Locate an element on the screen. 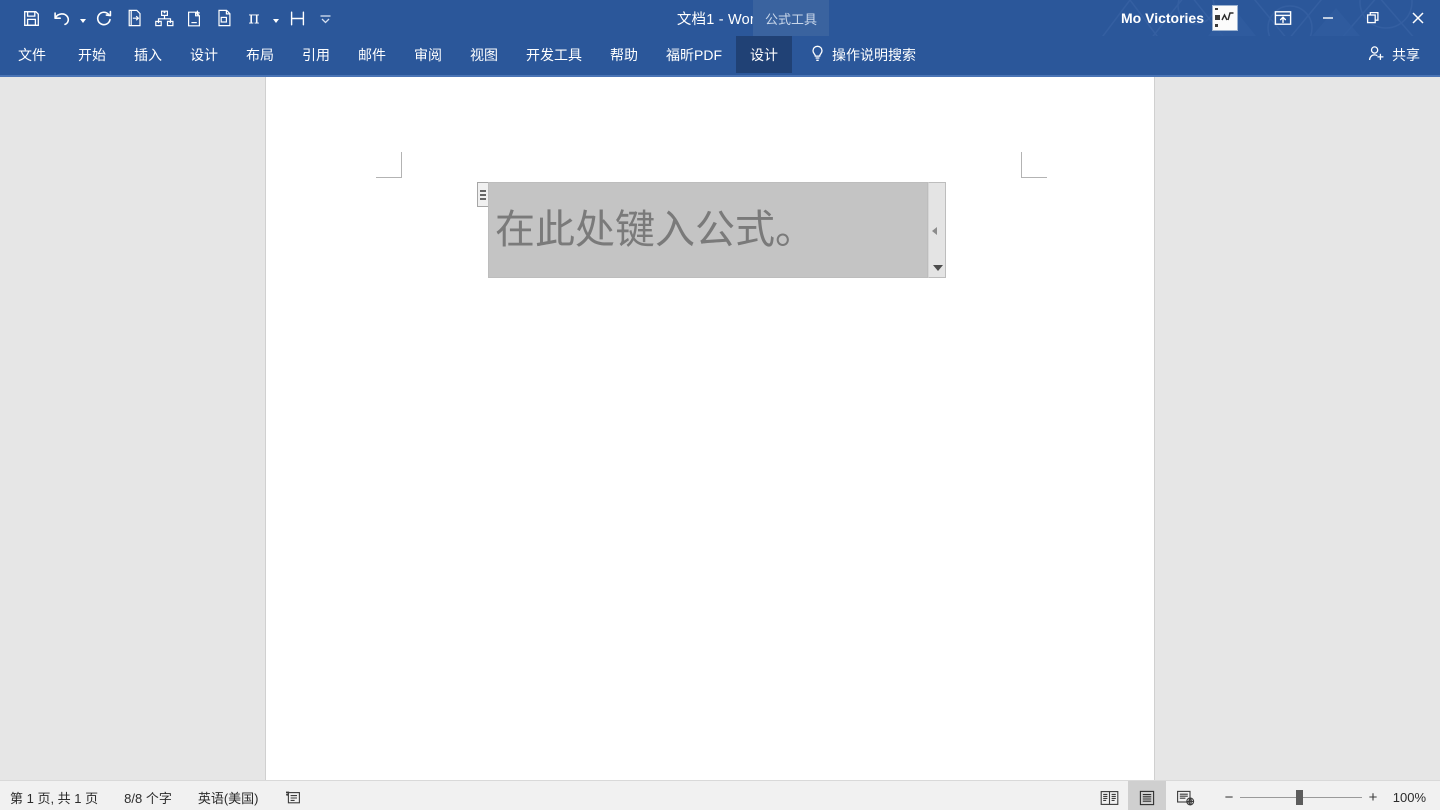 This screenshot has height=810, width=1440. proofing-errors-icon is located at coordinates (293, 797).